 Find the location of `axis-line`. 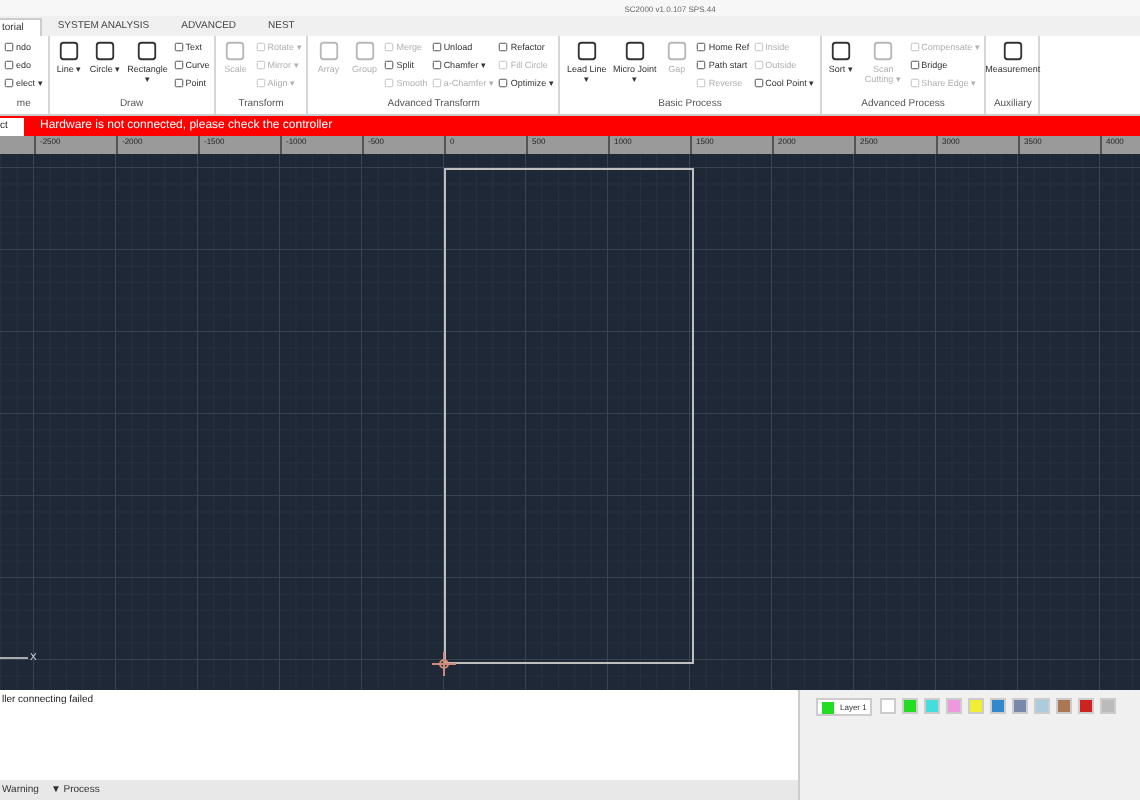

axis-line is located at coordinates (14, 658).